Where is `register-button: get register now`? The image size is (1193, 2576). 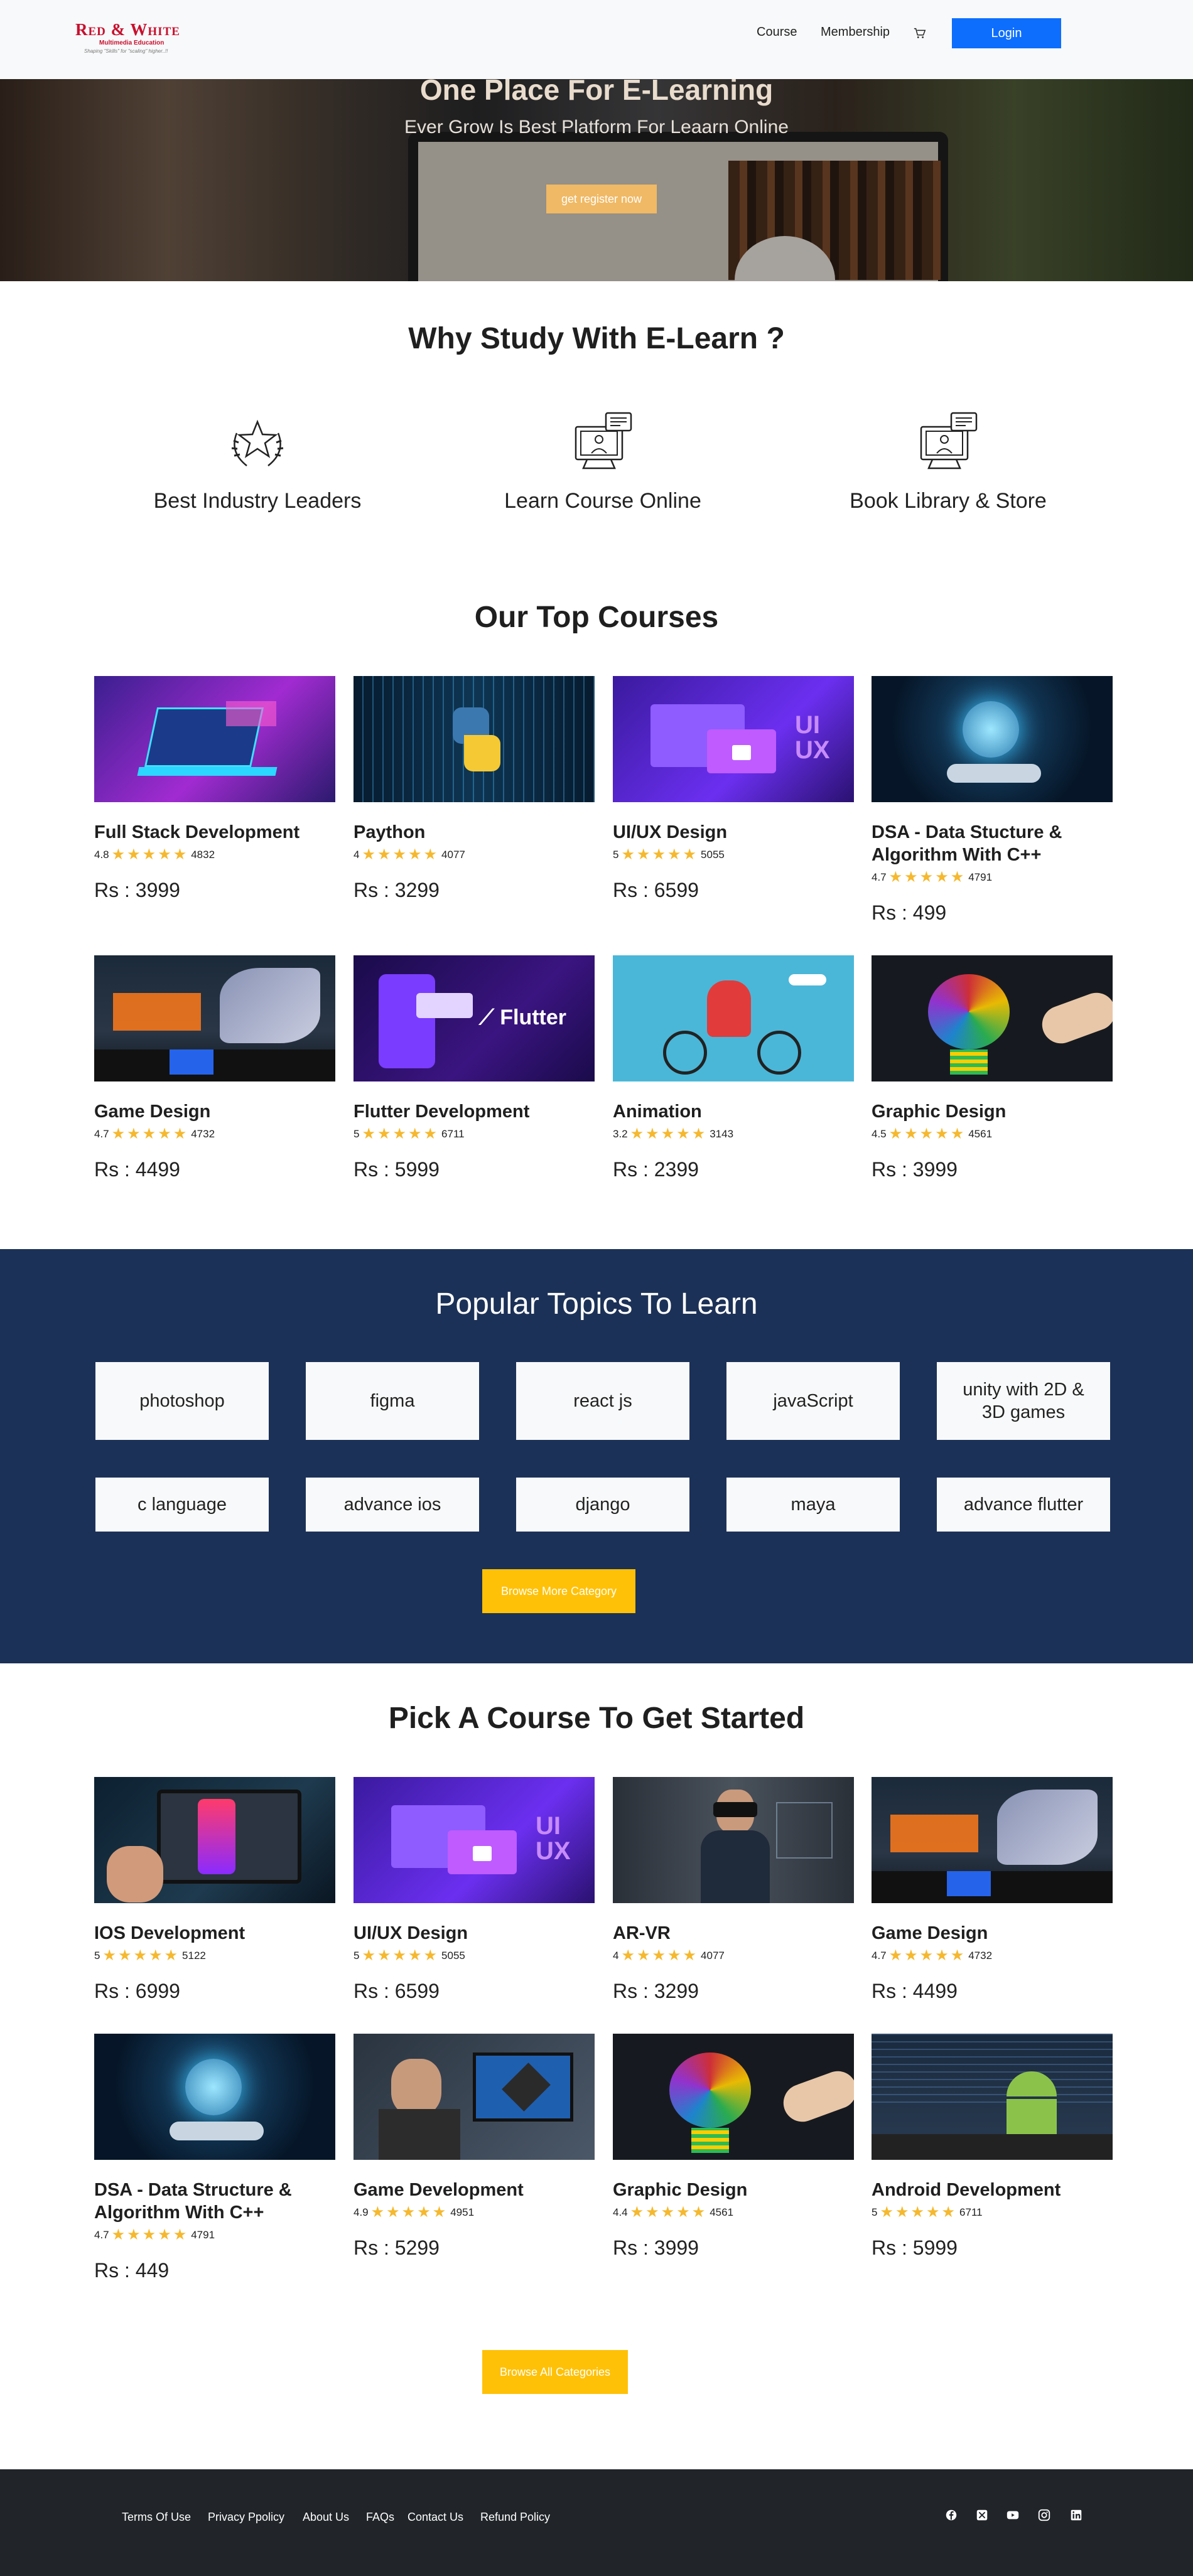 register-button: get register now is located at coordinates (601, 199).